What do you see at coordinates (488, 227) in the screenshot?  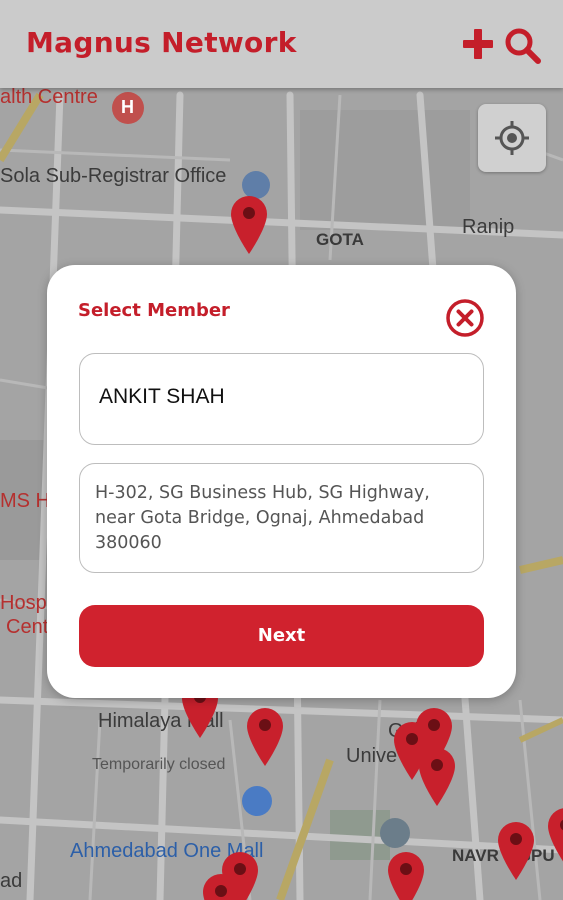 I see `map-label-ranip: Ranip` at bounding box center [488, 227].